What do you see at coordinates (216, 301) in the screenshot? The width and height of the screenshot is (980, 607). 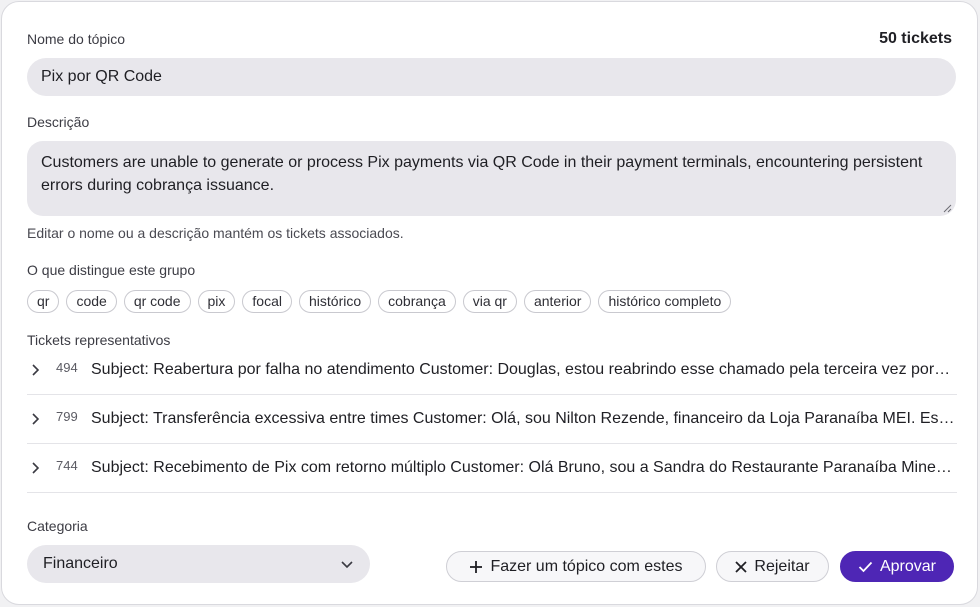 I see `keyword-chip: pix` at bounding box center [216, 301].